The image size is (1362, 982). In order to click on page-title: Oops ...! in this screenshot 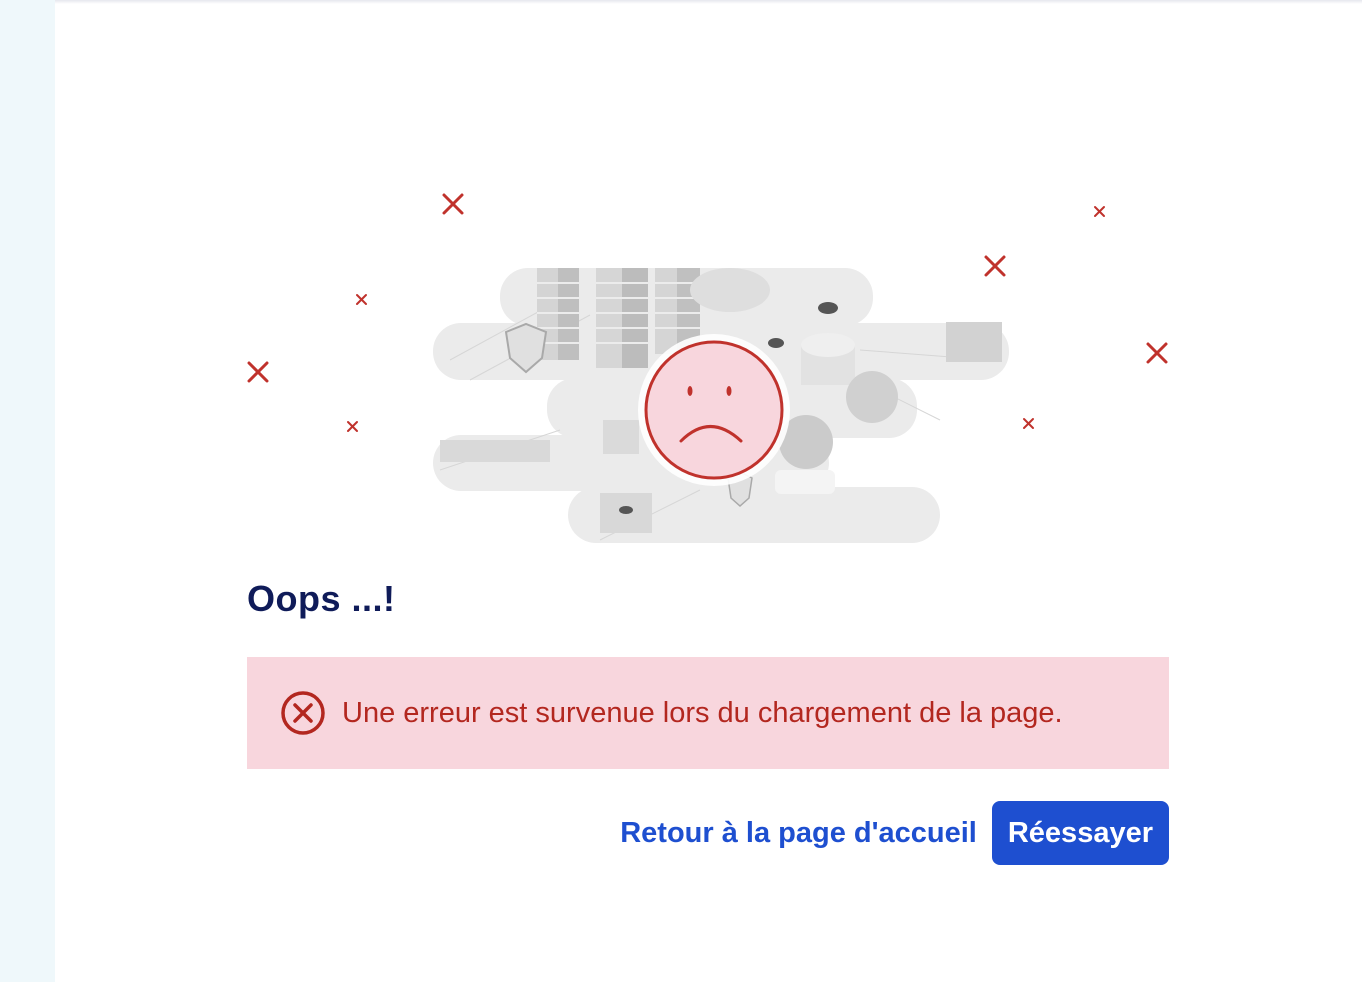, I will do `click(321, 598)`.